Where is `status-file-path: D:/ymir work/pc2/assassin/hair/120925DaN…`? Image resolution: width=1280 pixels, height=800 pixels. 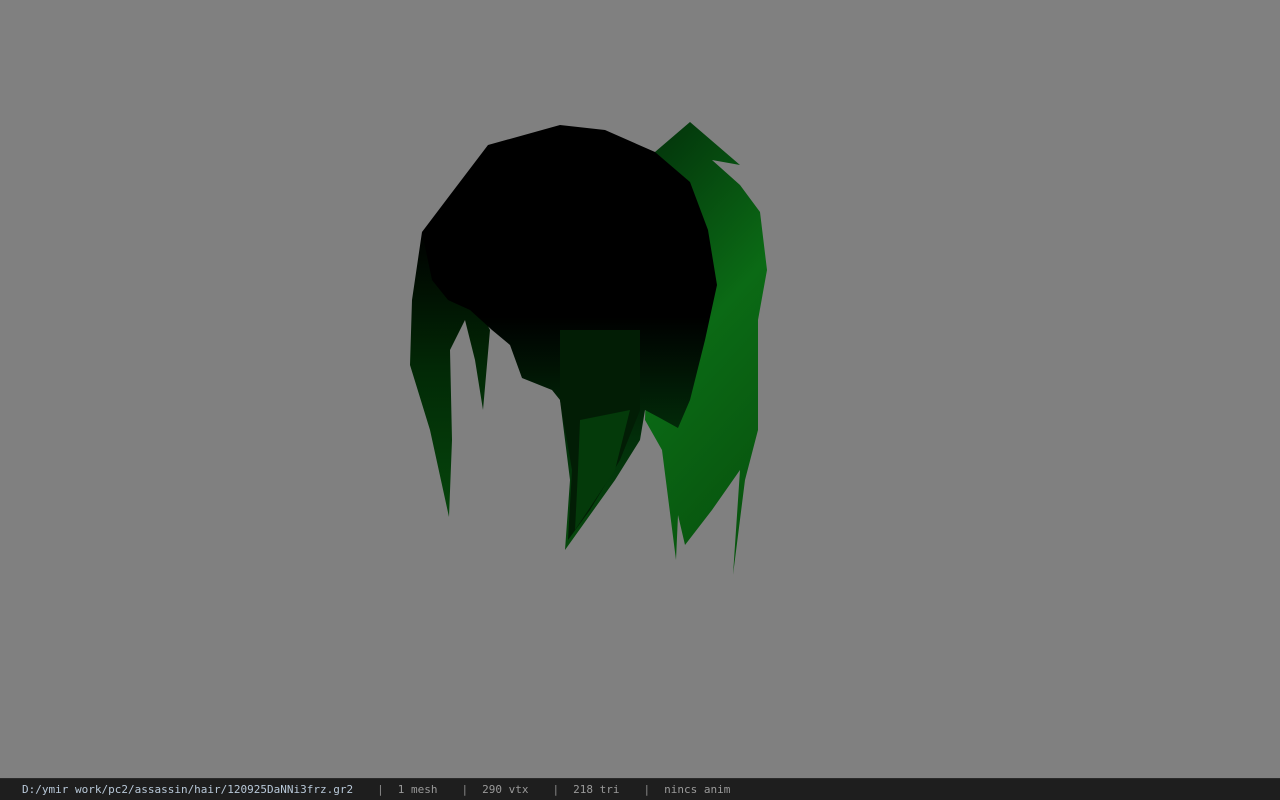 status-file-path: D:/ymir work/pc2/assassin/hair/120925DaN… is located at coordinates (188, 789).